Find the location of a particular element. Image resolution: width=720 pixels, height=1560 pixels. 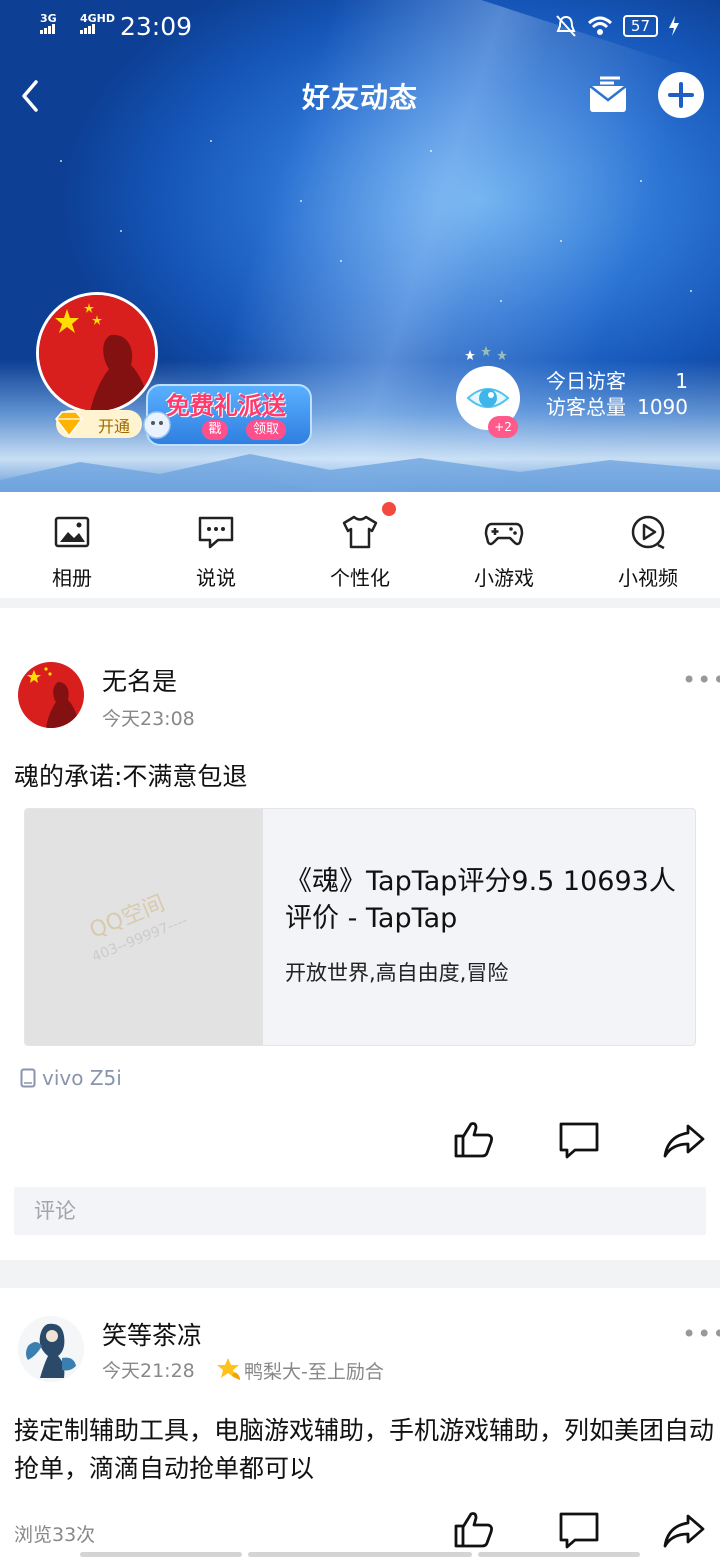

post-time: 今天21:28 is located at coordinates (148, 1371).